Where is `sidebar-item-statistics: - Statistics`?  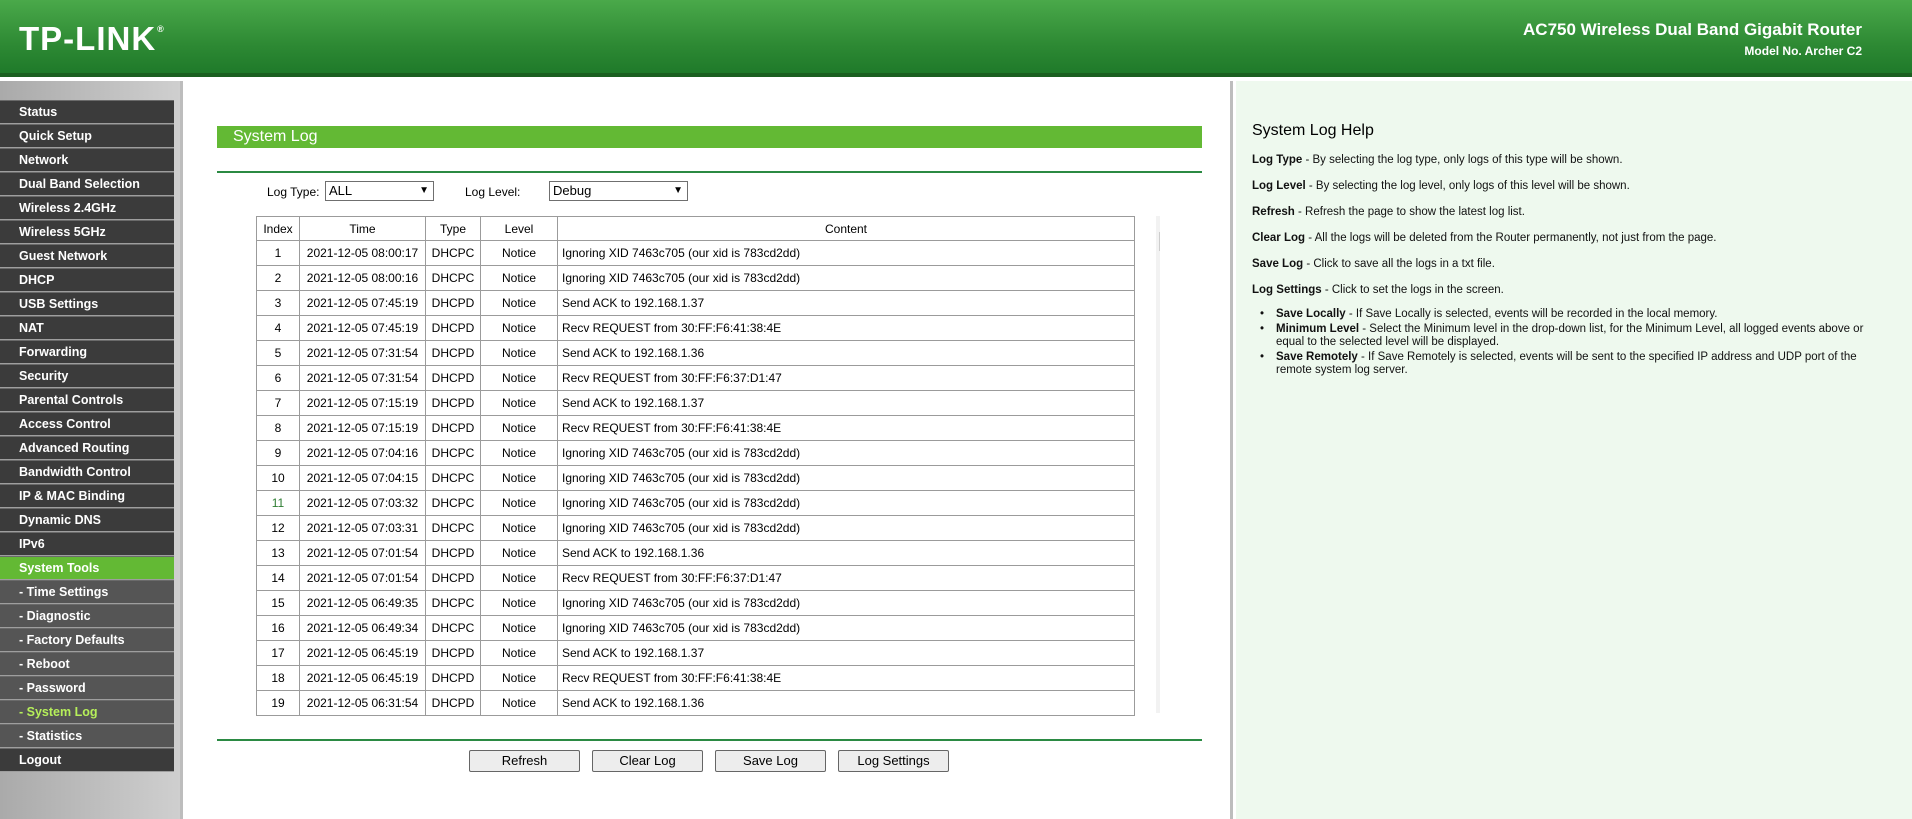
sidebar-item-statistics: - Statistics is located at coordinates (87, 736).